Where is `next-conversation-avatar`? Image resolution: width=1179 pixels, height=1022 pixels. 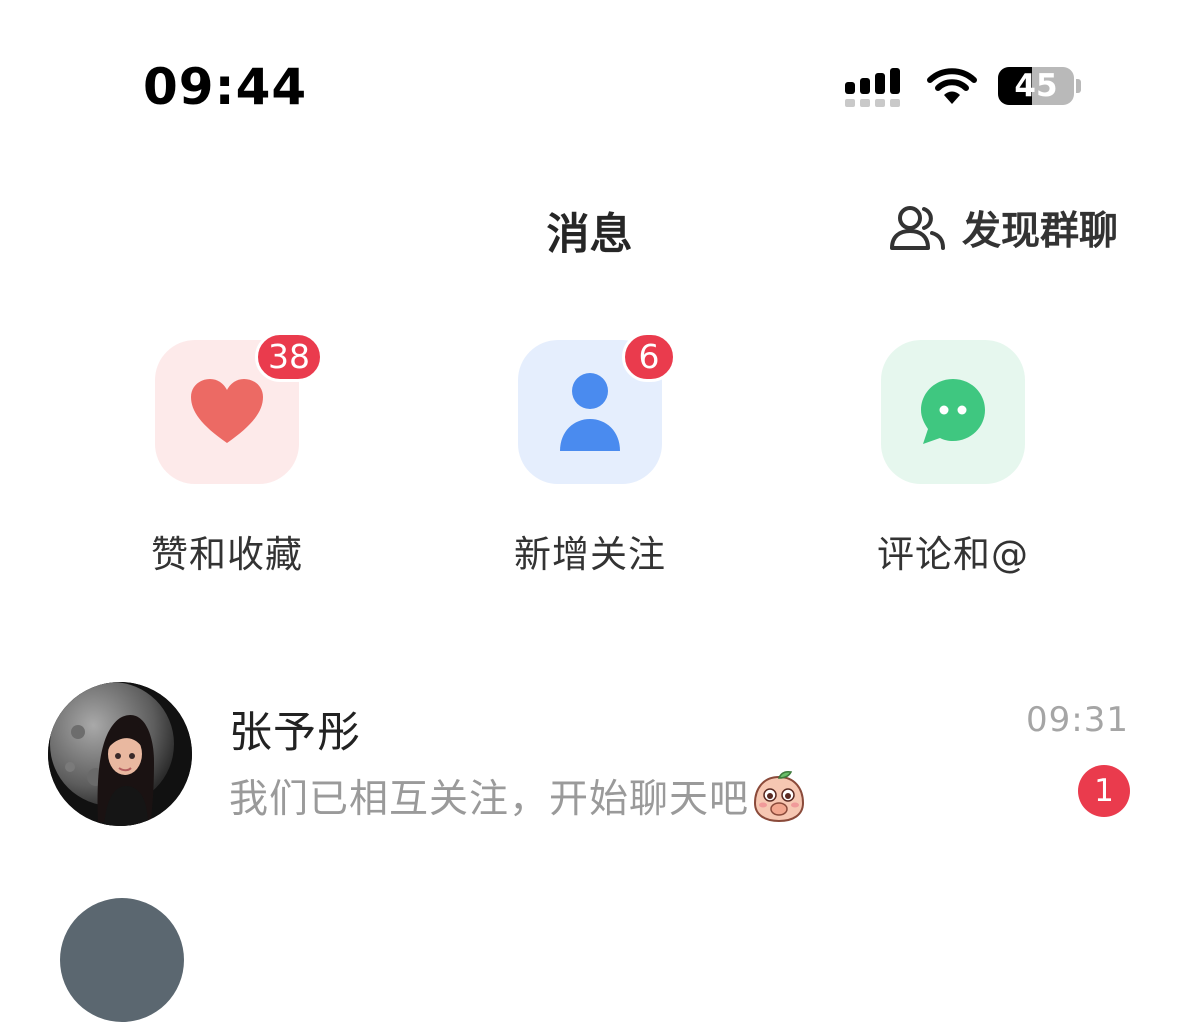
next-conversation-avatar is located at coordinates (122, 960).